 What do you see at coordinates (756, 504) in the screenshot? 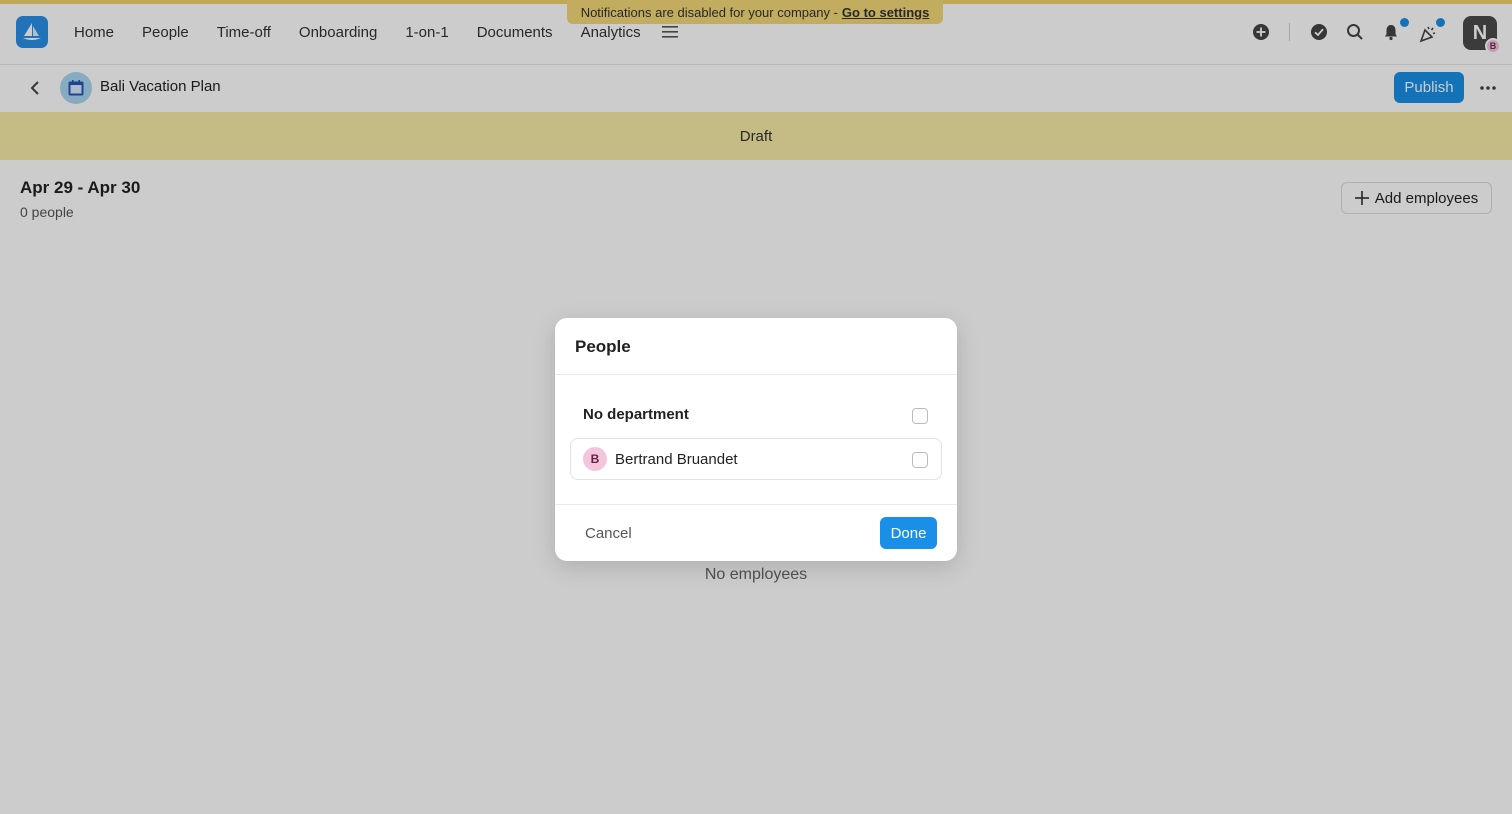
I see `modal-footer-divider` at bounding box center [756, 504].